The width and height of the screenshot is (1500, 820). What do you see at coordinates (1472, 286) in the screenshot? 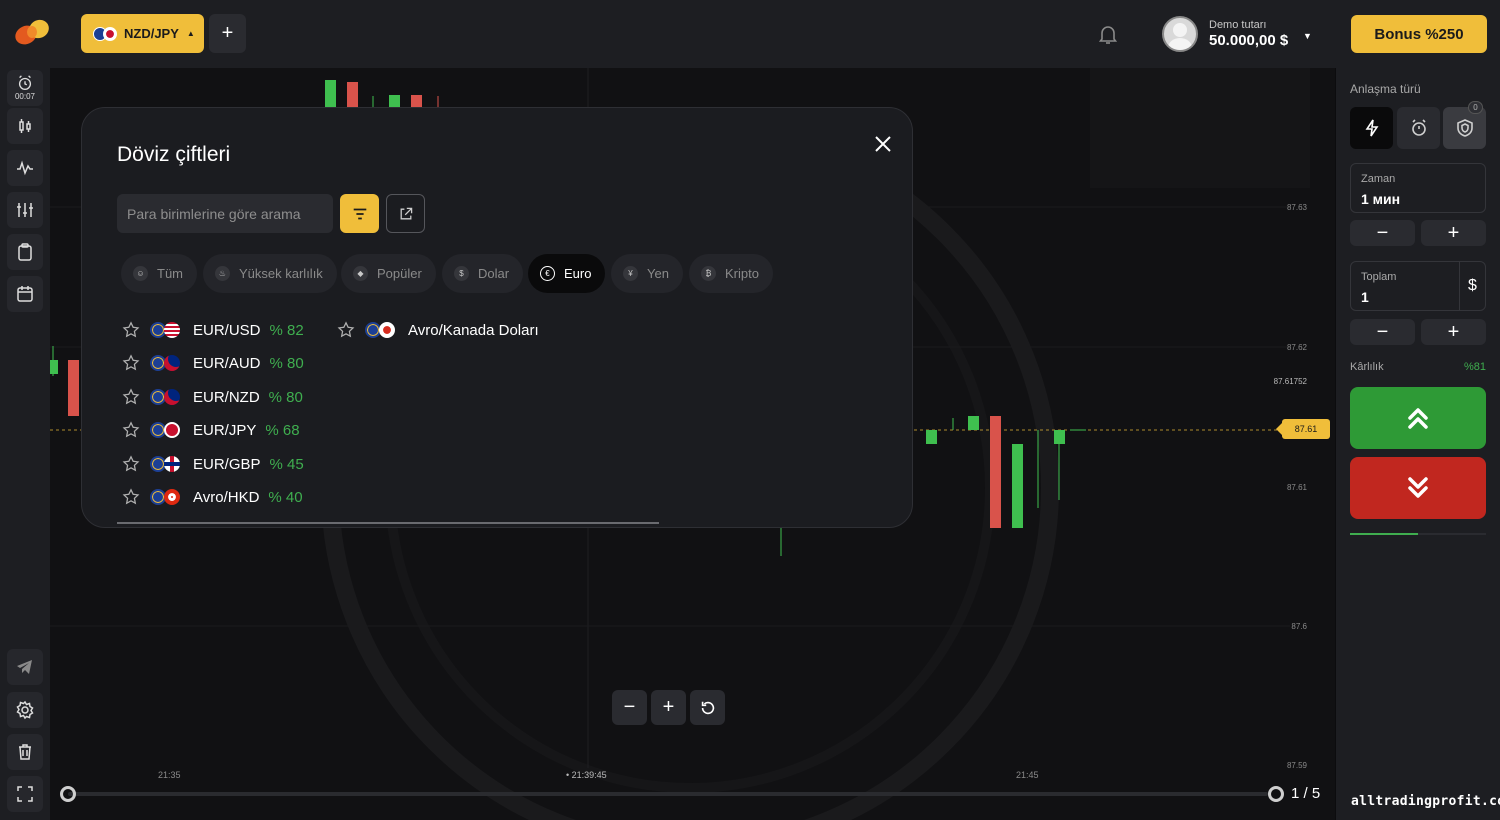
I see `currency-selector: $` at bounding box center [1472, 286].